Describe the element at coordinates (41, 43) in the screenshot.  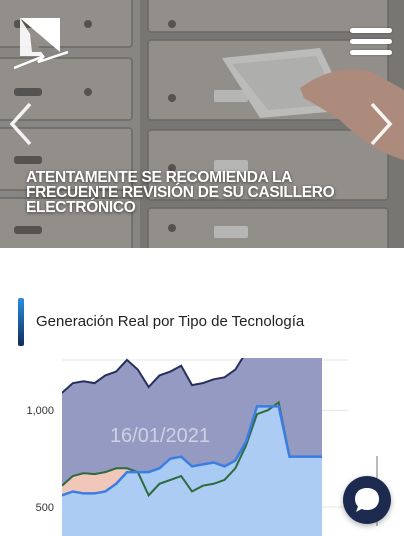
I see `company-logo` at that location.